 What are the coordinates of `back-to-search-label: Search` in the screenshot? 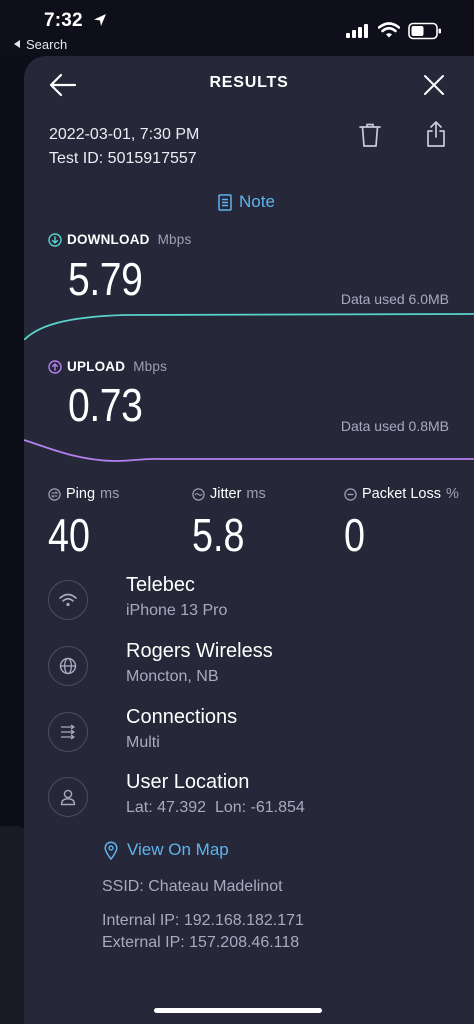 It's located at (47, 44).